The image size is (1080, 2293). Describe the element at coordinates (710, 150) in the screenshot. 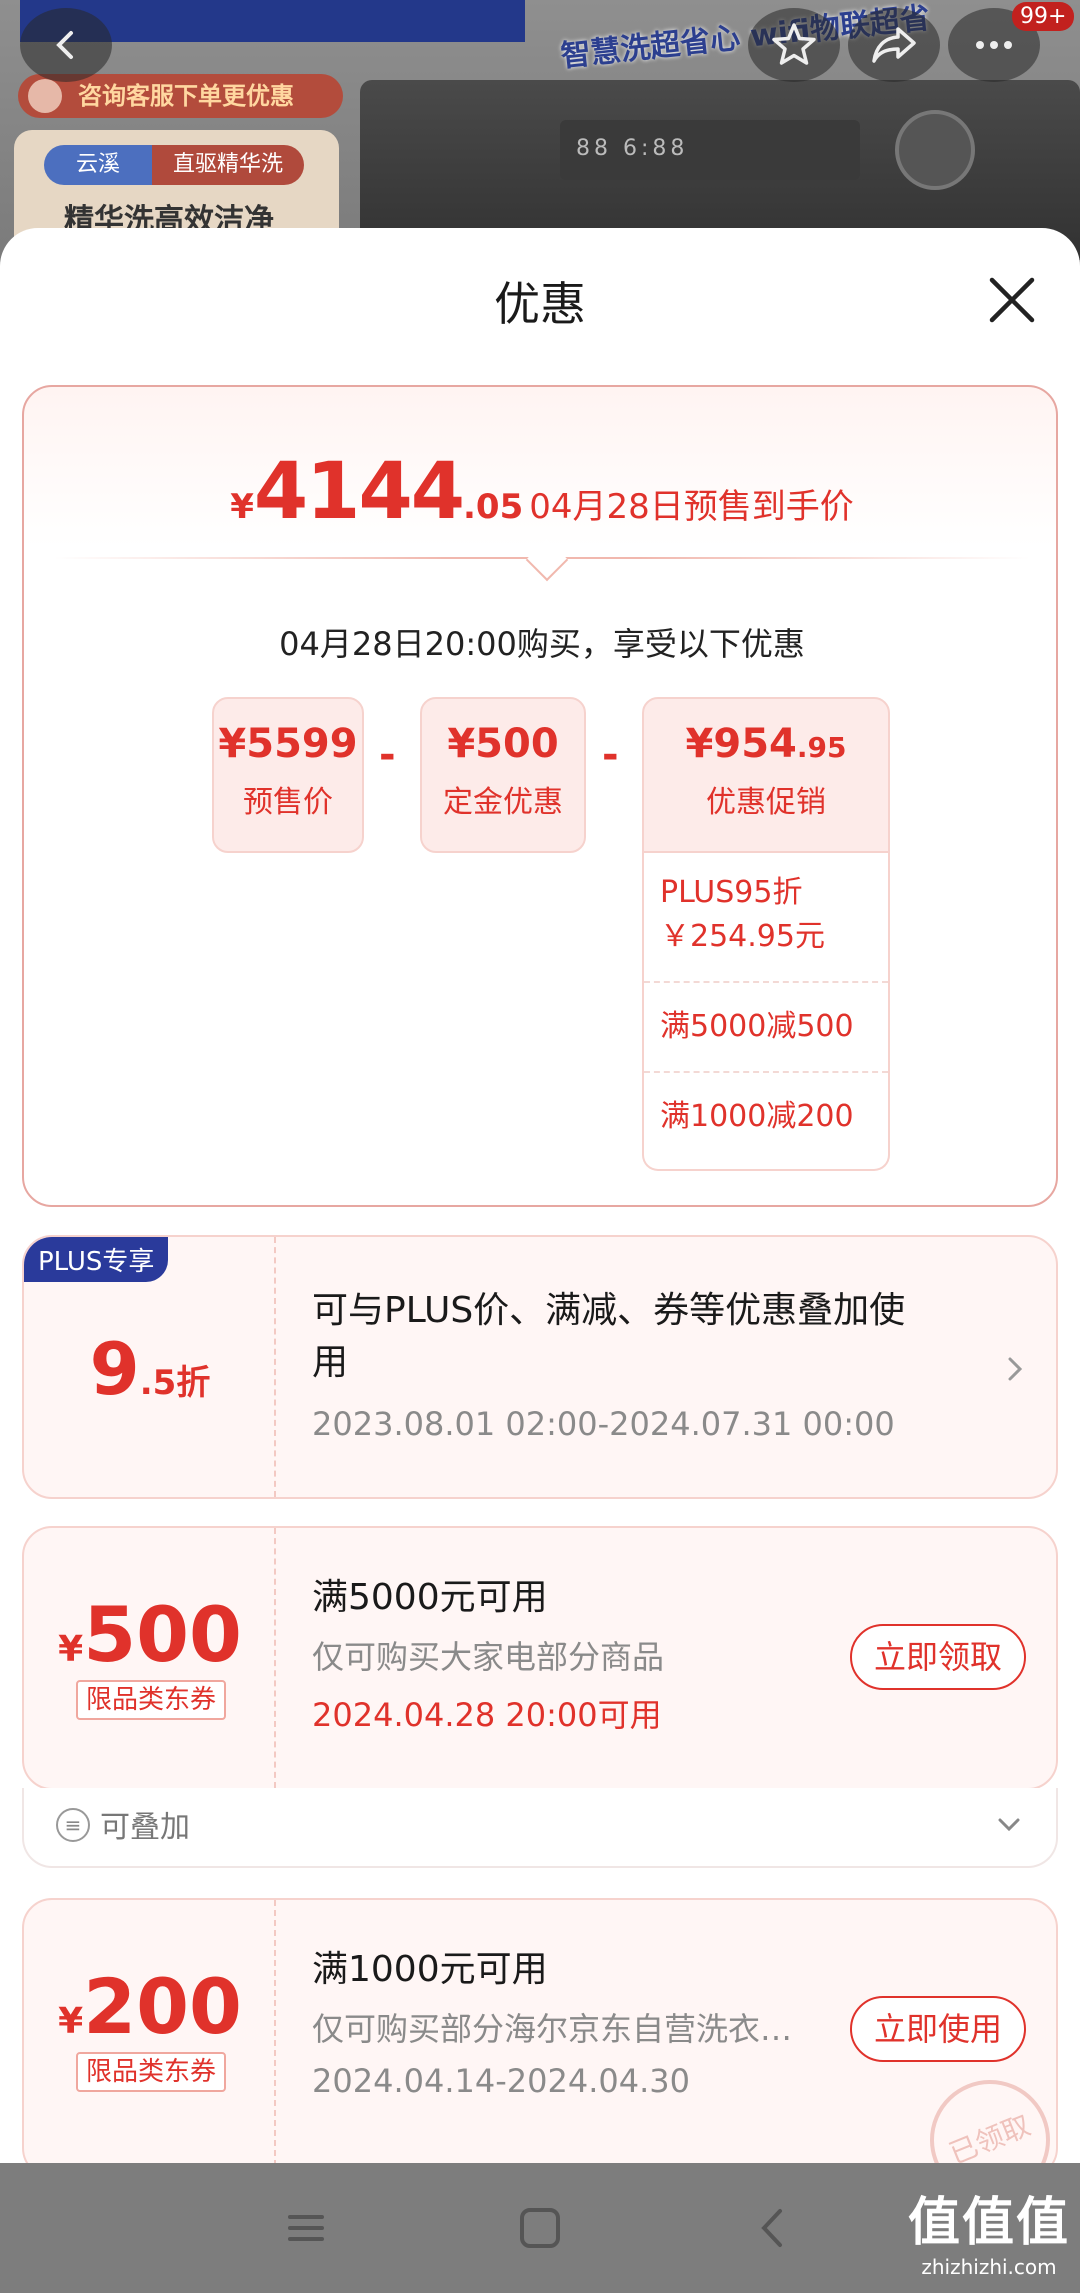

I see `washer-display: 88 6:88` at that location.